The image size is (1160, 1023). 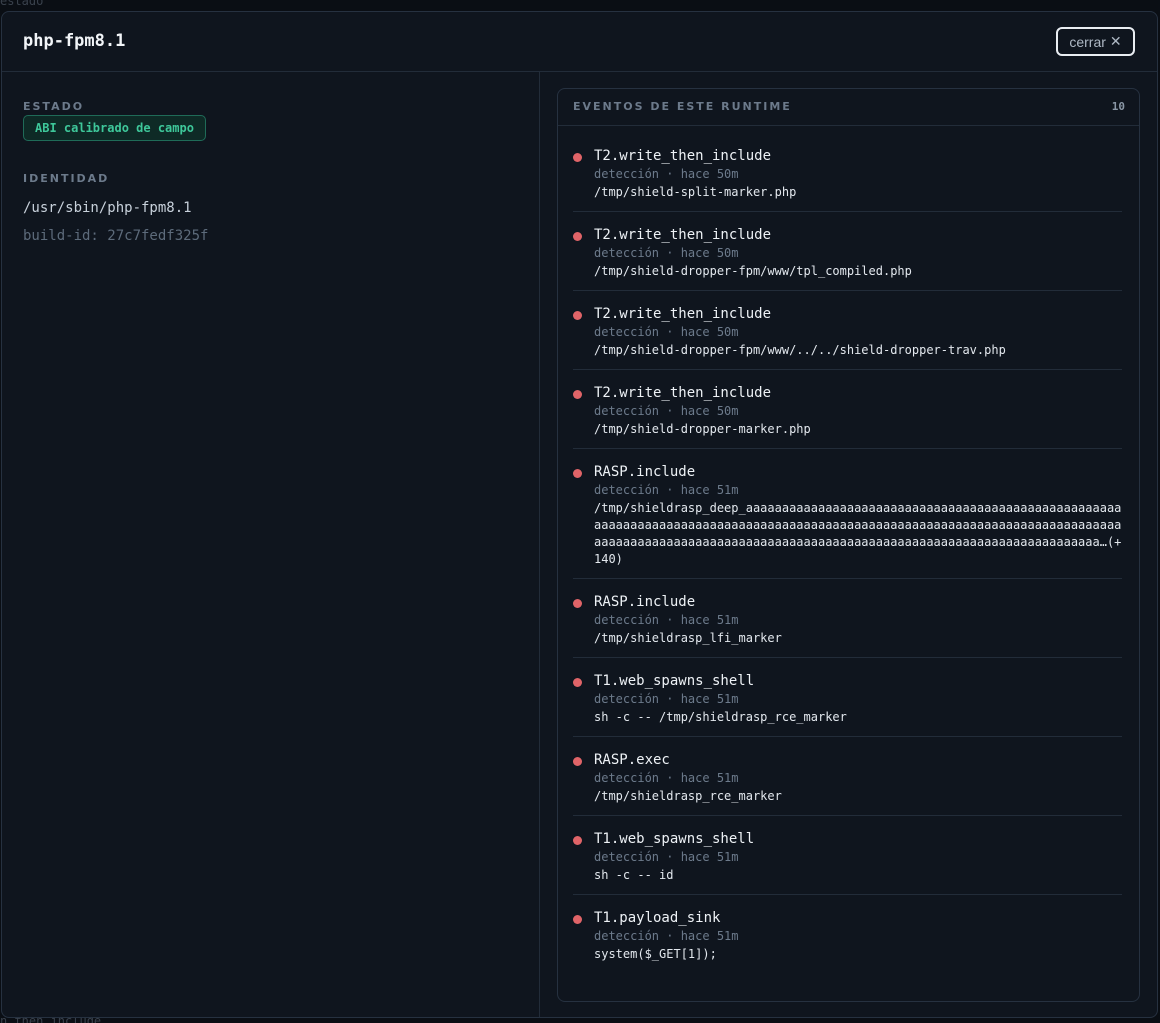 I want to click on status-badge: ABI calibrado de campo, so click(x=114, y=128).